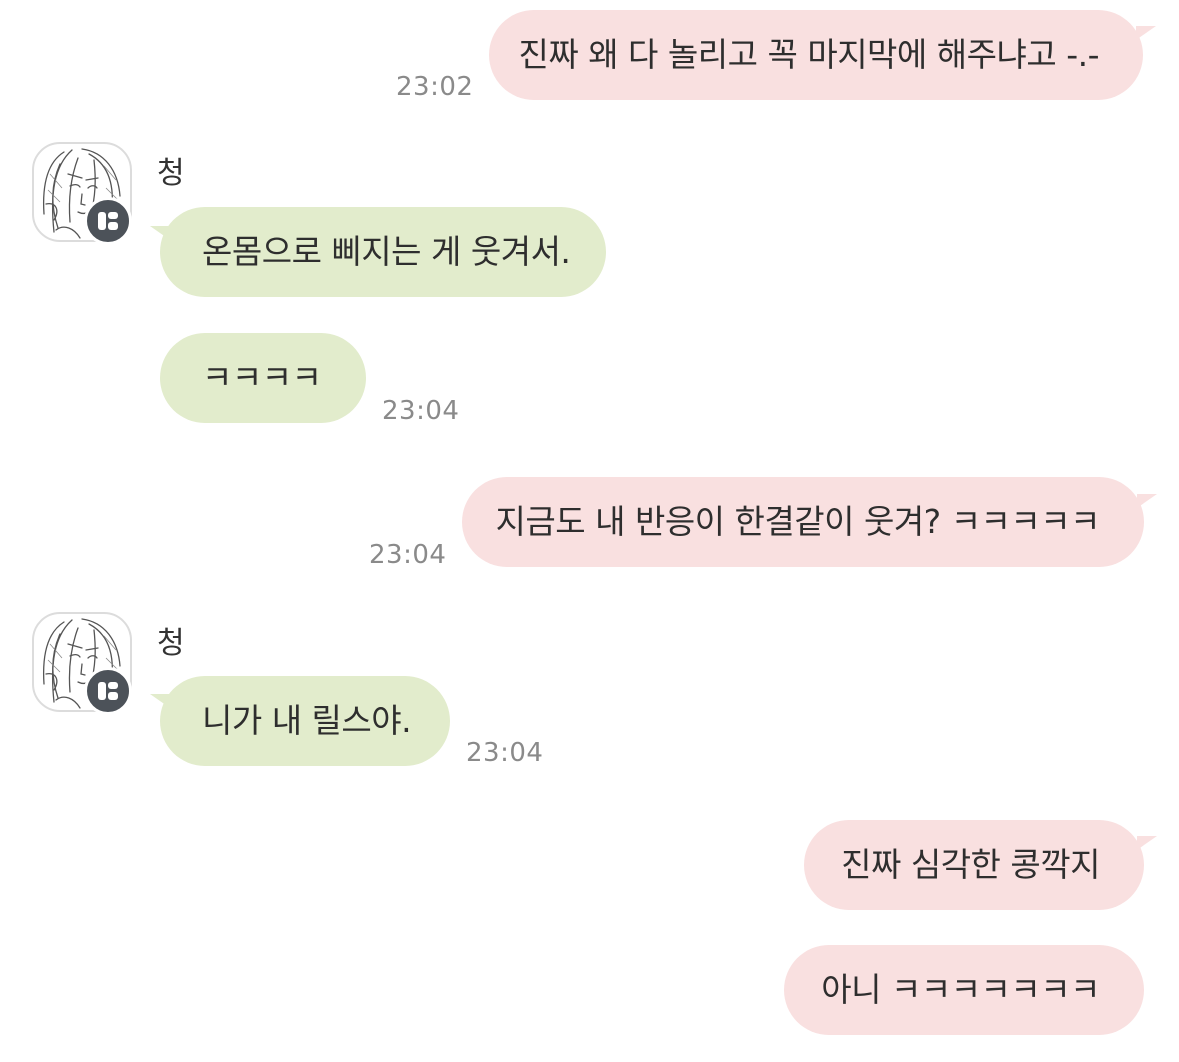 Image resolution: width=1179 pixels, height=1062 pixels. What do you see at coordinates (970, 864) in the screenshot?
I see `message-text: 진짜 심각한 콩깍지` at bounding box center [970, 864].